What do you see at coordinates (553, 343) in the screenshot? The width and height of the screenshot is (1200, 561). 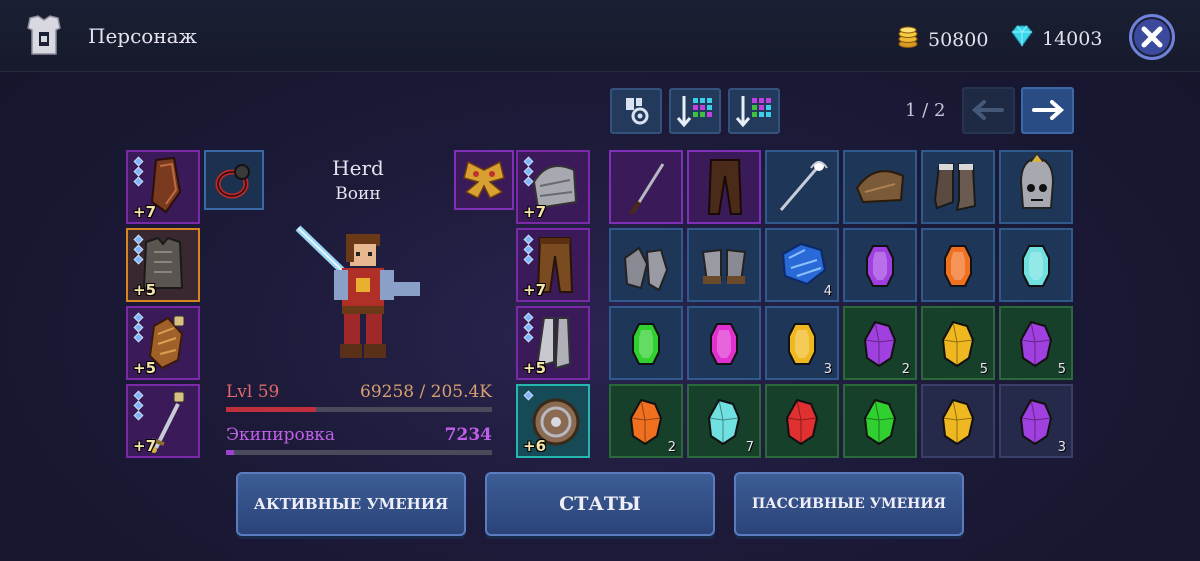 I see `equip-slot-boots: +5` at bounding box center [553, 343].